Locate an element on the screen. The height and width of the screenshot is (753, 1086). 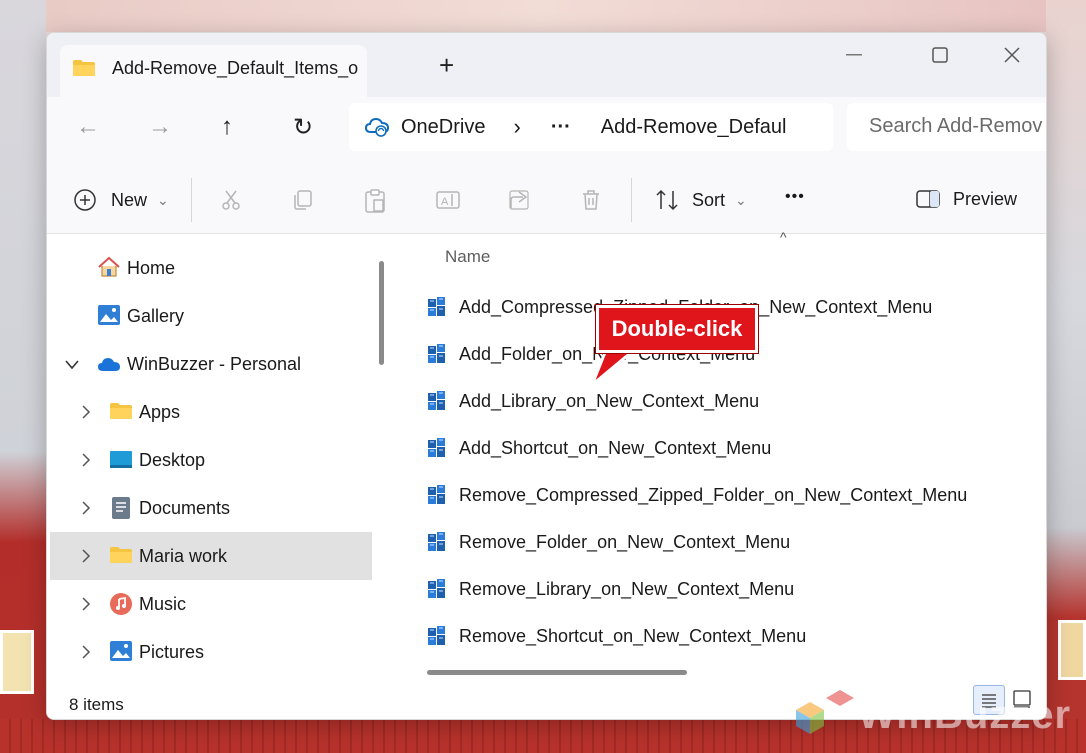
title-bar: Add-Remove_Default_Items_o × + is located at coordinates (546, 65).